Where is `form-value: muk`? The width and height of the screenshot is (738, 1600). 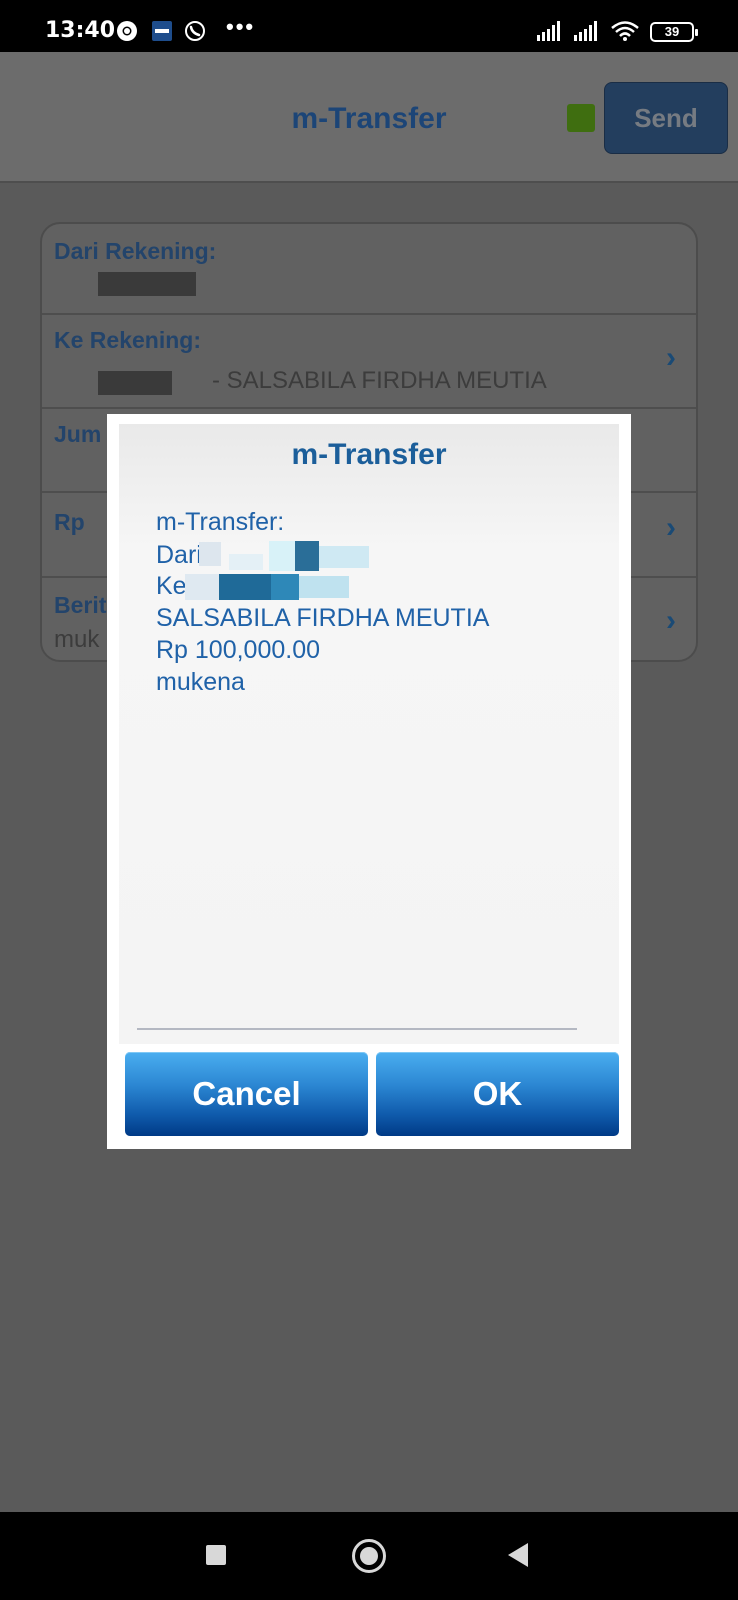 form-value: muk is located at coordinates (77, 639).